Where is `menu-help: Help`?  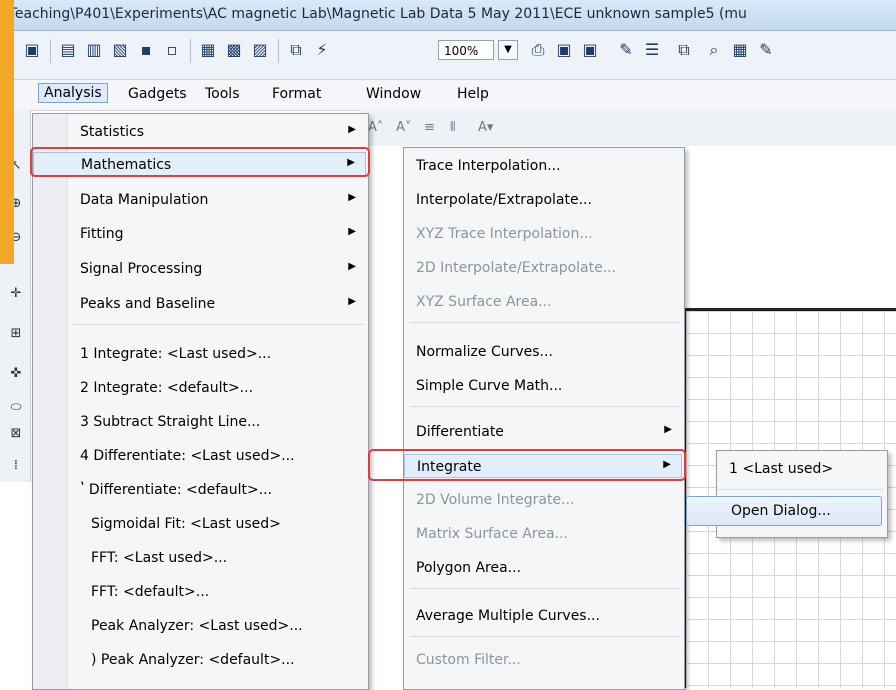
menu-help: Help is located at coordinates (473, 94).